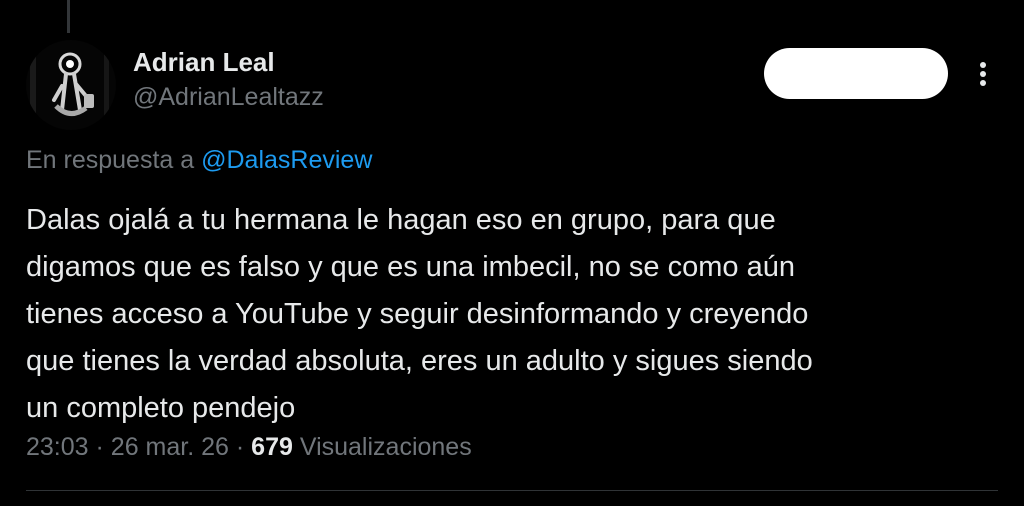  What do you see at coordinates (249, 447) in the screenshot?
I see `tweet-meta: 23:03 · 26 mar. 26 · 679 Visualizaciones` at bounding box center [249, 447].